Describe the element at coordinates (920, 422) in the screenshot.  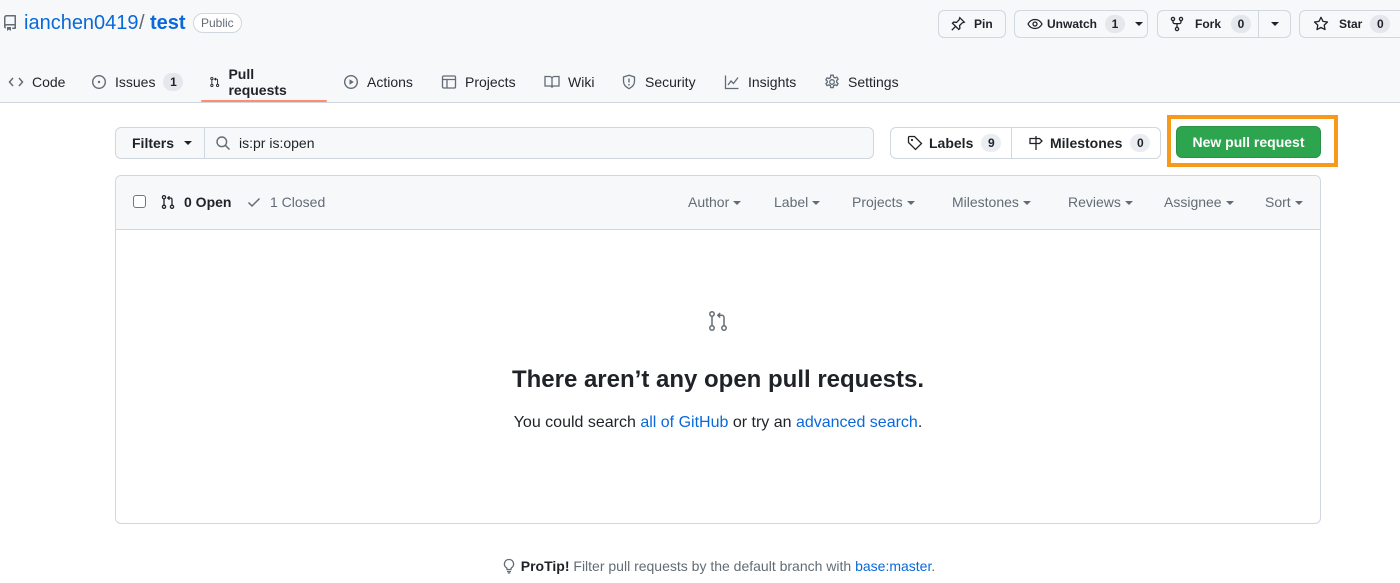
I see `blankslate-text-suffix: .` at that location.